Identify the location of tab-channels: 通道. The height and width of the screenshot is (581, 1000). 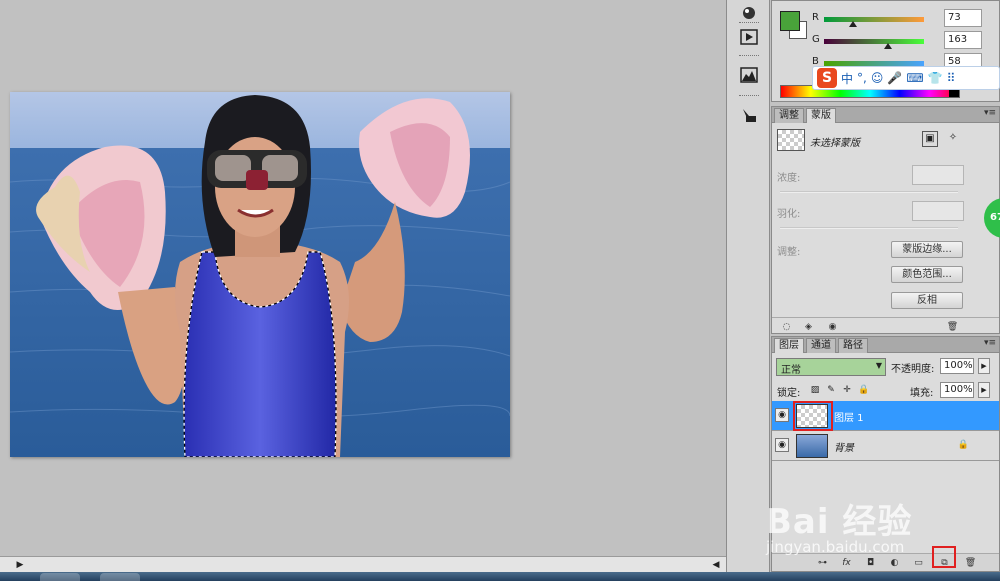
(821, 345).